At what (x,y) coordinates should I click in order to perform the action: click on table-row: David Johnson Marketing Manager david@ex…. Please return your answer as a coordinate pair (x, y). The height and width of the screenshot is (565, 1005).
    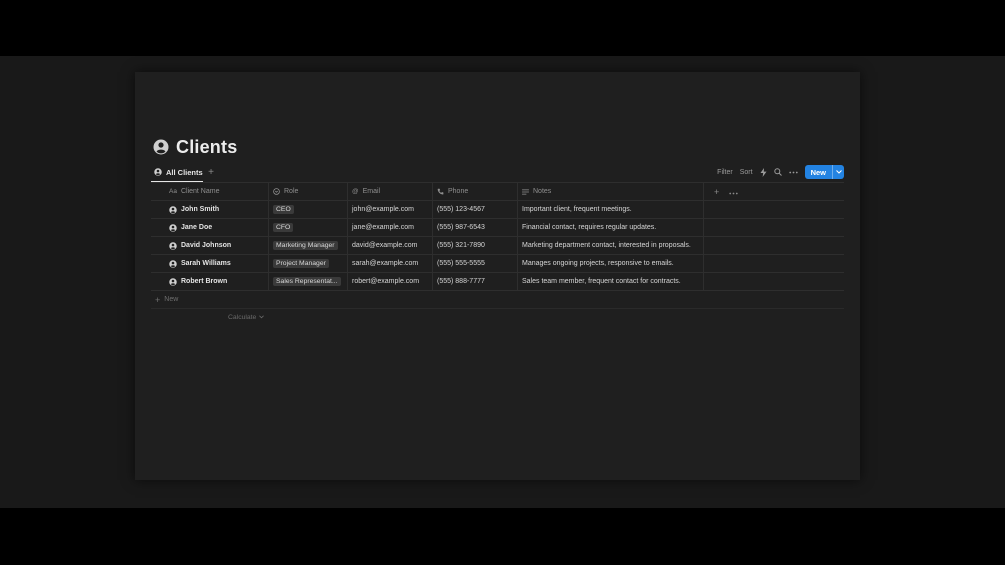
    Looking at the image, I should click on (497, 246).